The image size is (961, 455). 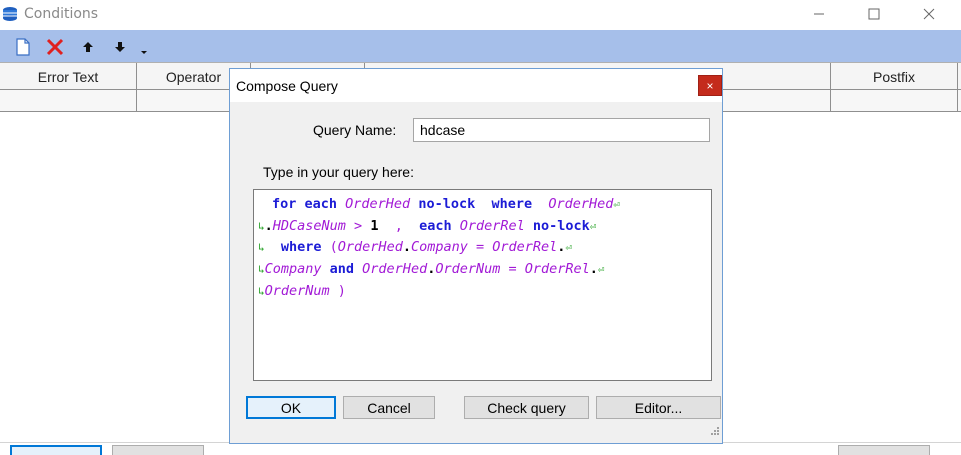 What do you see at coordinates (415, 247) in the screenshot?
I see `query-line: ↳ where (OrderHed.Company = OrderRel.⏎` at bounding box center [415, 247].